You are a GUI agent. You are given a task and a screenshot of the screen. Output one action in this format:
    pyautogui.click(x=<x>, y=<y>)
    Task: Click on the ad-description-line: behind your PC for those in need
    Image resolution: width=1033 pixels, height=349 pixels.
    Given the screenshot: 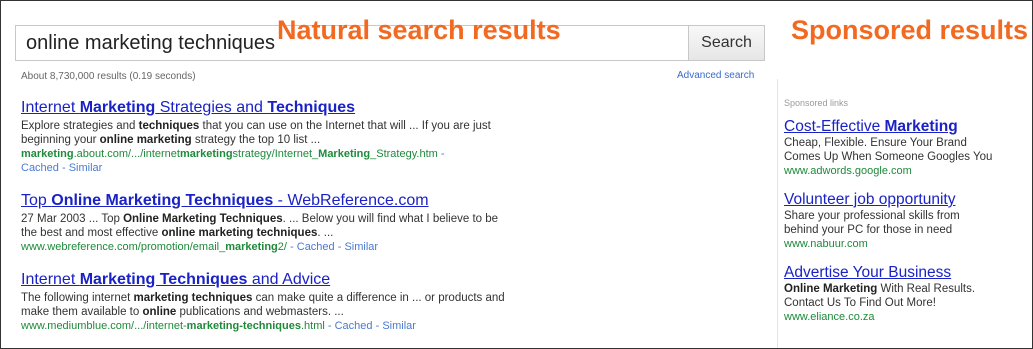 What is the action you would take?
    pyautogui.click(x=906, y=230)
    